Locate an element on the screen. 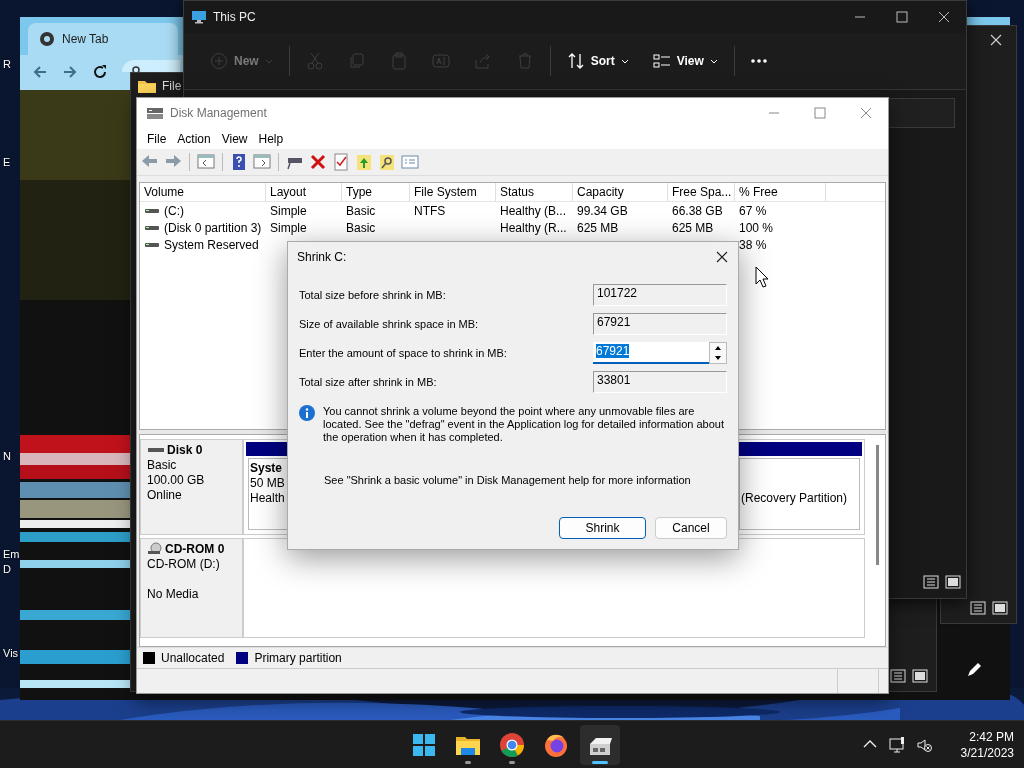 The height and width of the screenshot is (768, 1024). disk-type: CD-ROM (D:) is located at coordinates (184, 564).